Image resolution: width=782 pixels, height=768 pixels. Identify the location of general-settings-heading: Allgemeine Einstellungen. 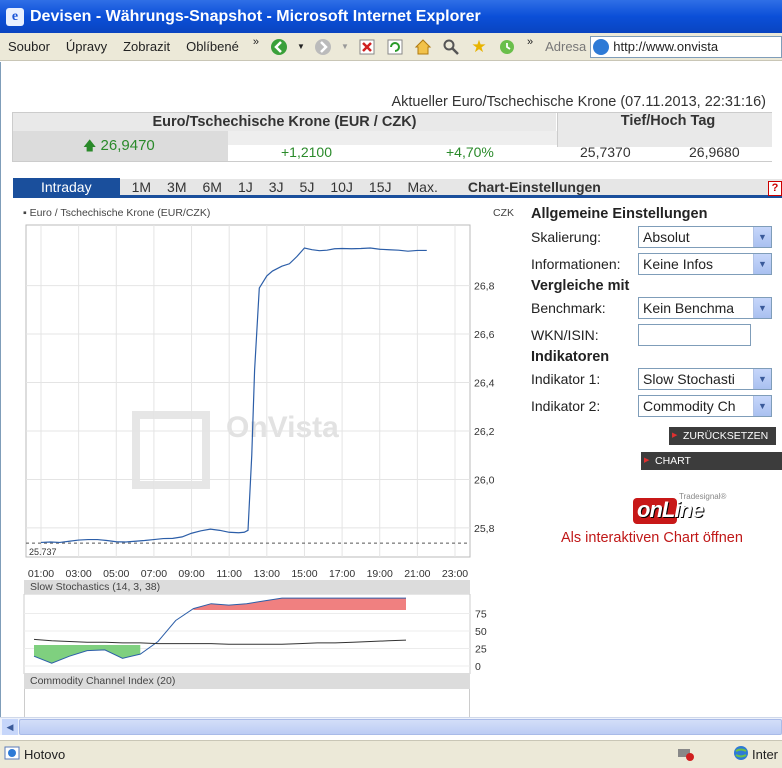
(619, 214).